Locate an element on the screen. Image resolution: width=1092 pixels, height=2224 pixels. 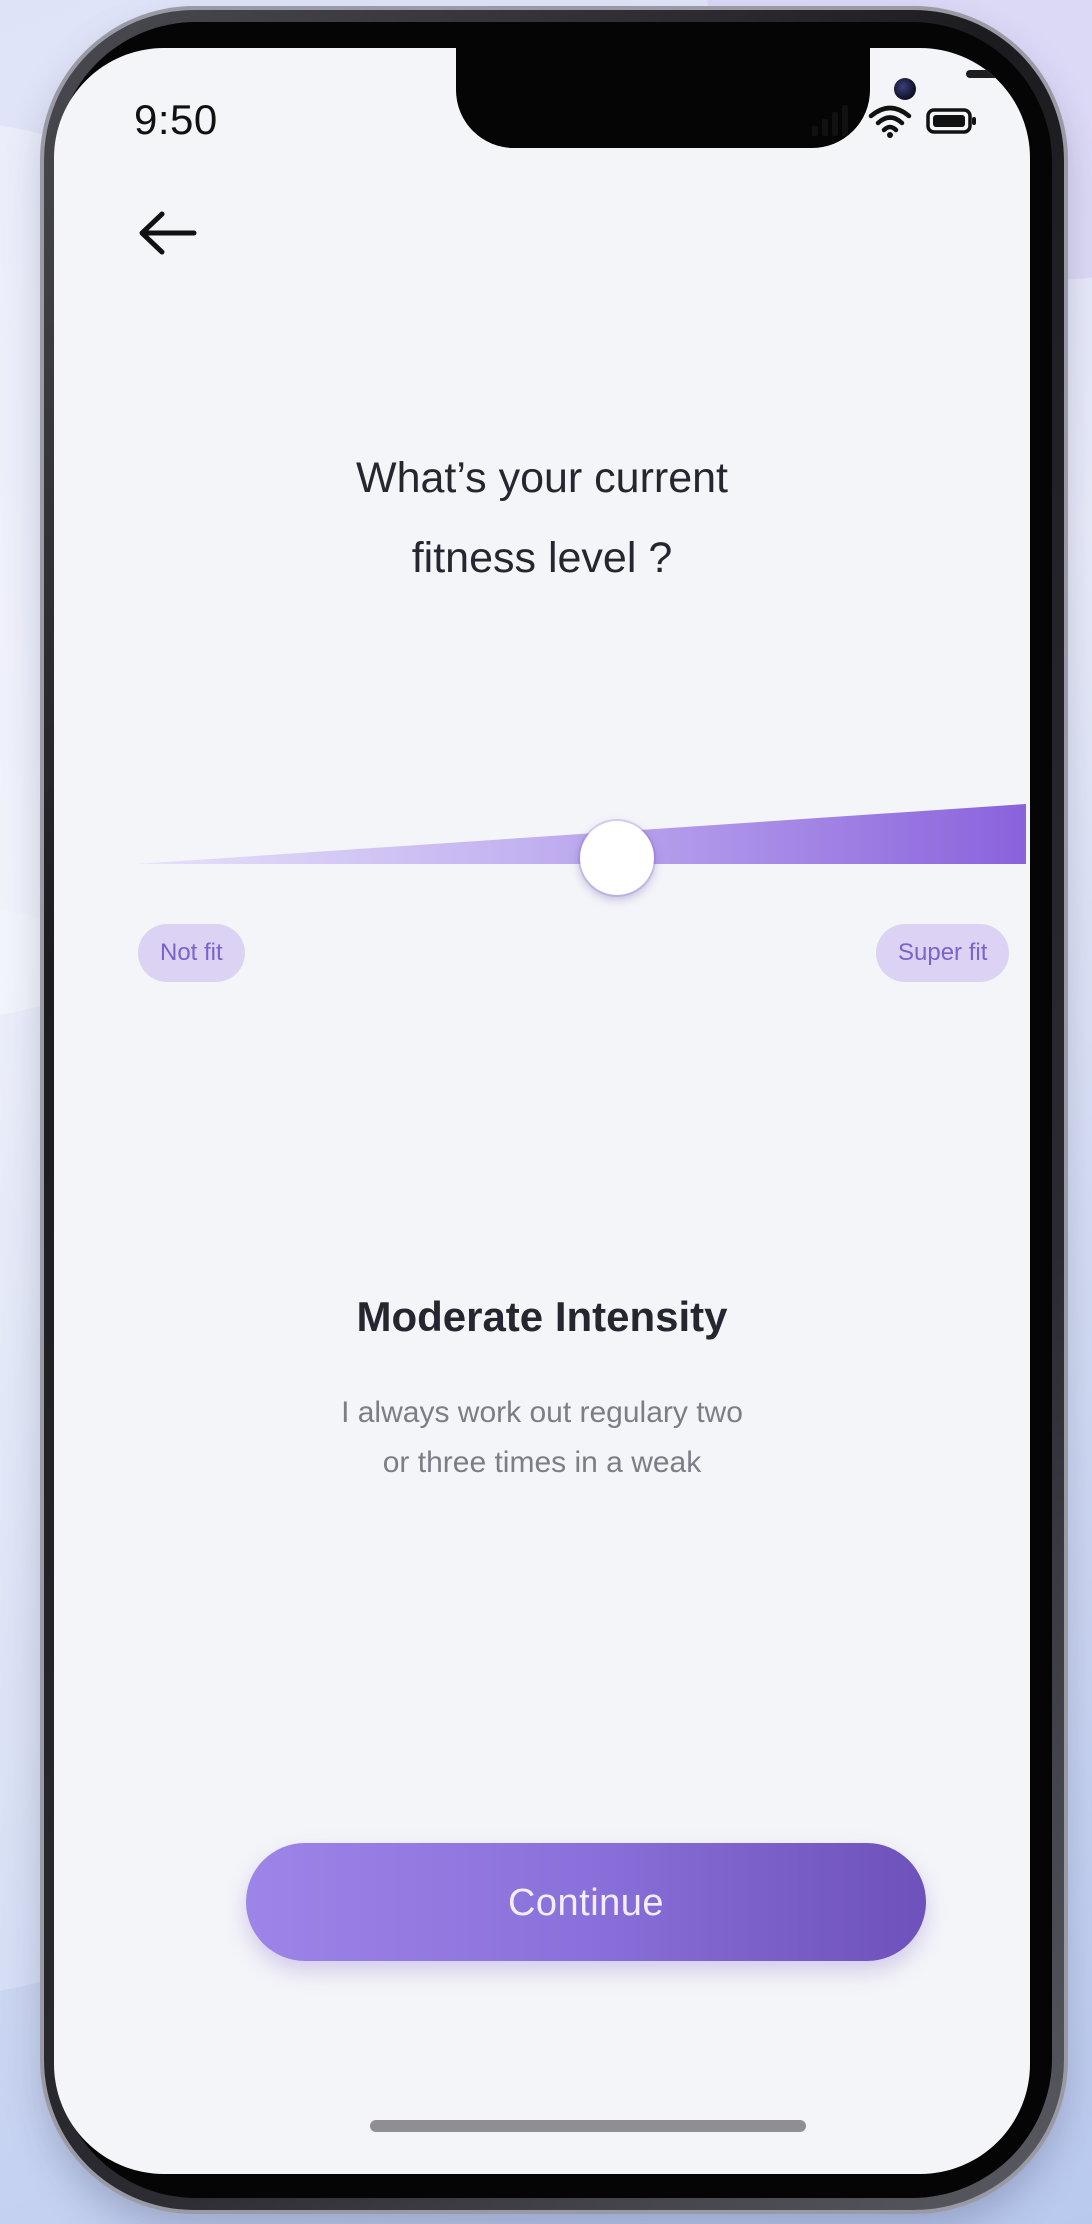
arrow-left-icon is located at coordinates (168, 233).